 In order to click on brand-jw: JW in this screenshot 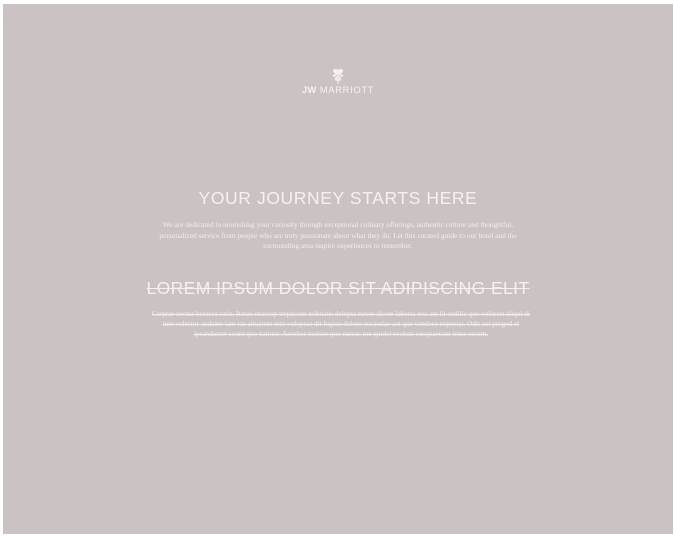, I will do `click(309, 90)`.